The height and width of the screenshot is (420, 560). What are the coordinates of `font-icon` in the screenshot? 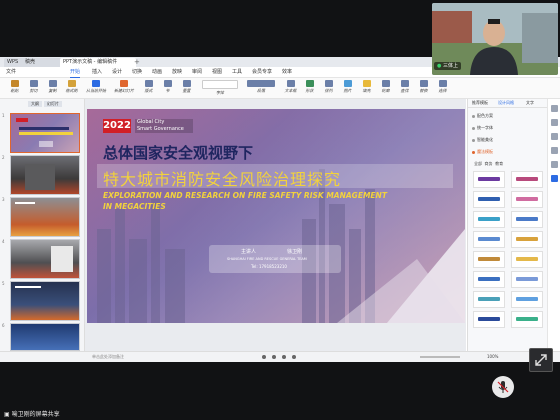 It's located at (473, 128).